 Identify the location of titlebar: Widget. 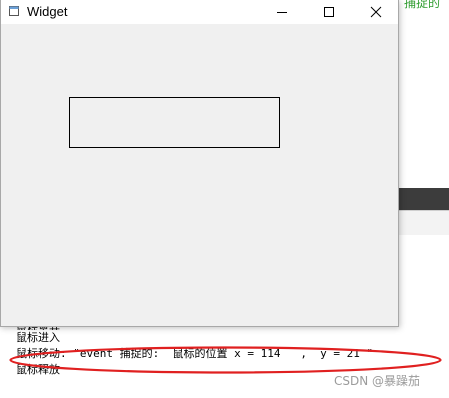
(199, 12).